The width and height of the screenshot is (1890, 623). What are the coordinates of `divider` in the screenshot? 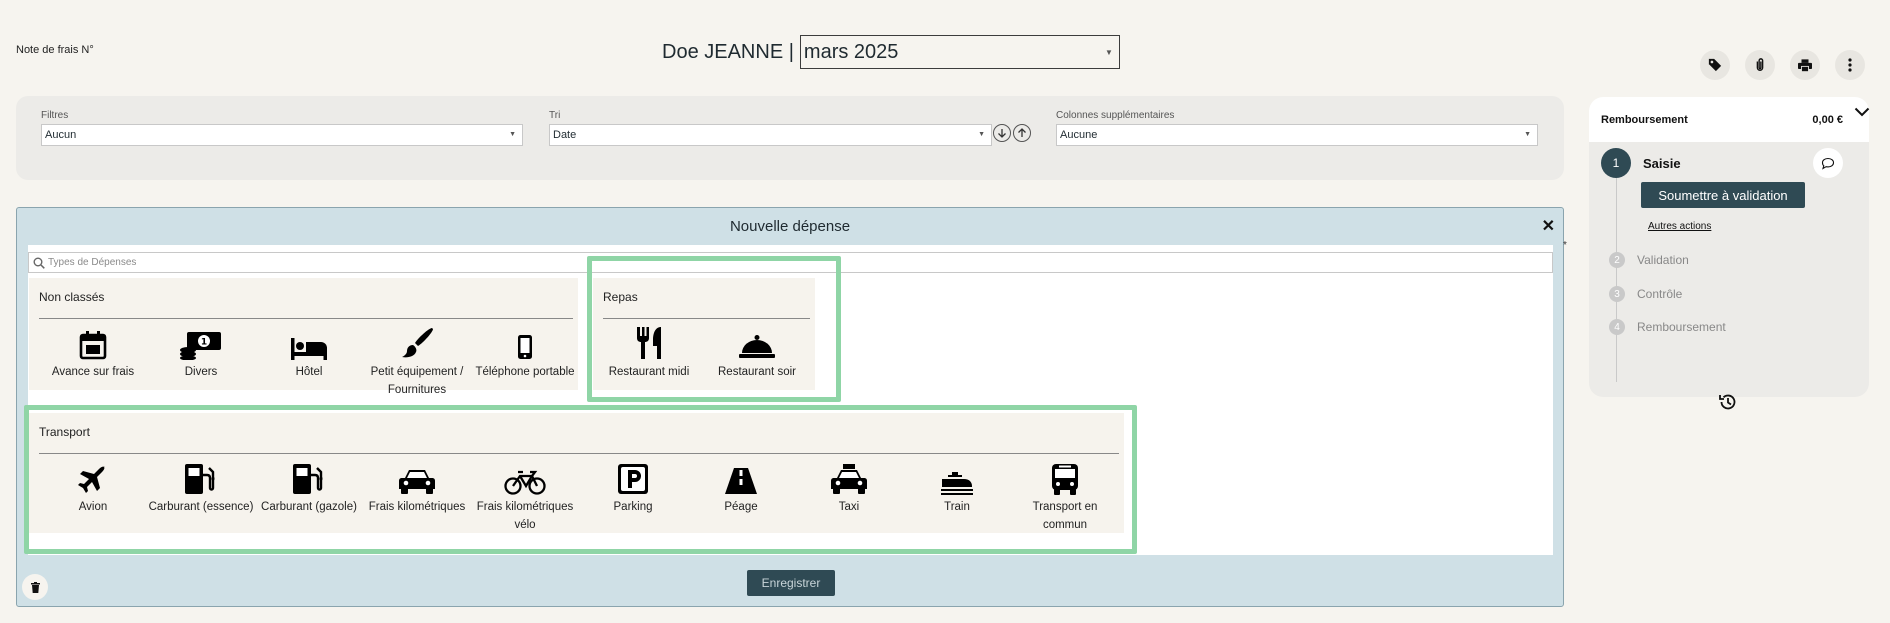 It's located at (306, 318).